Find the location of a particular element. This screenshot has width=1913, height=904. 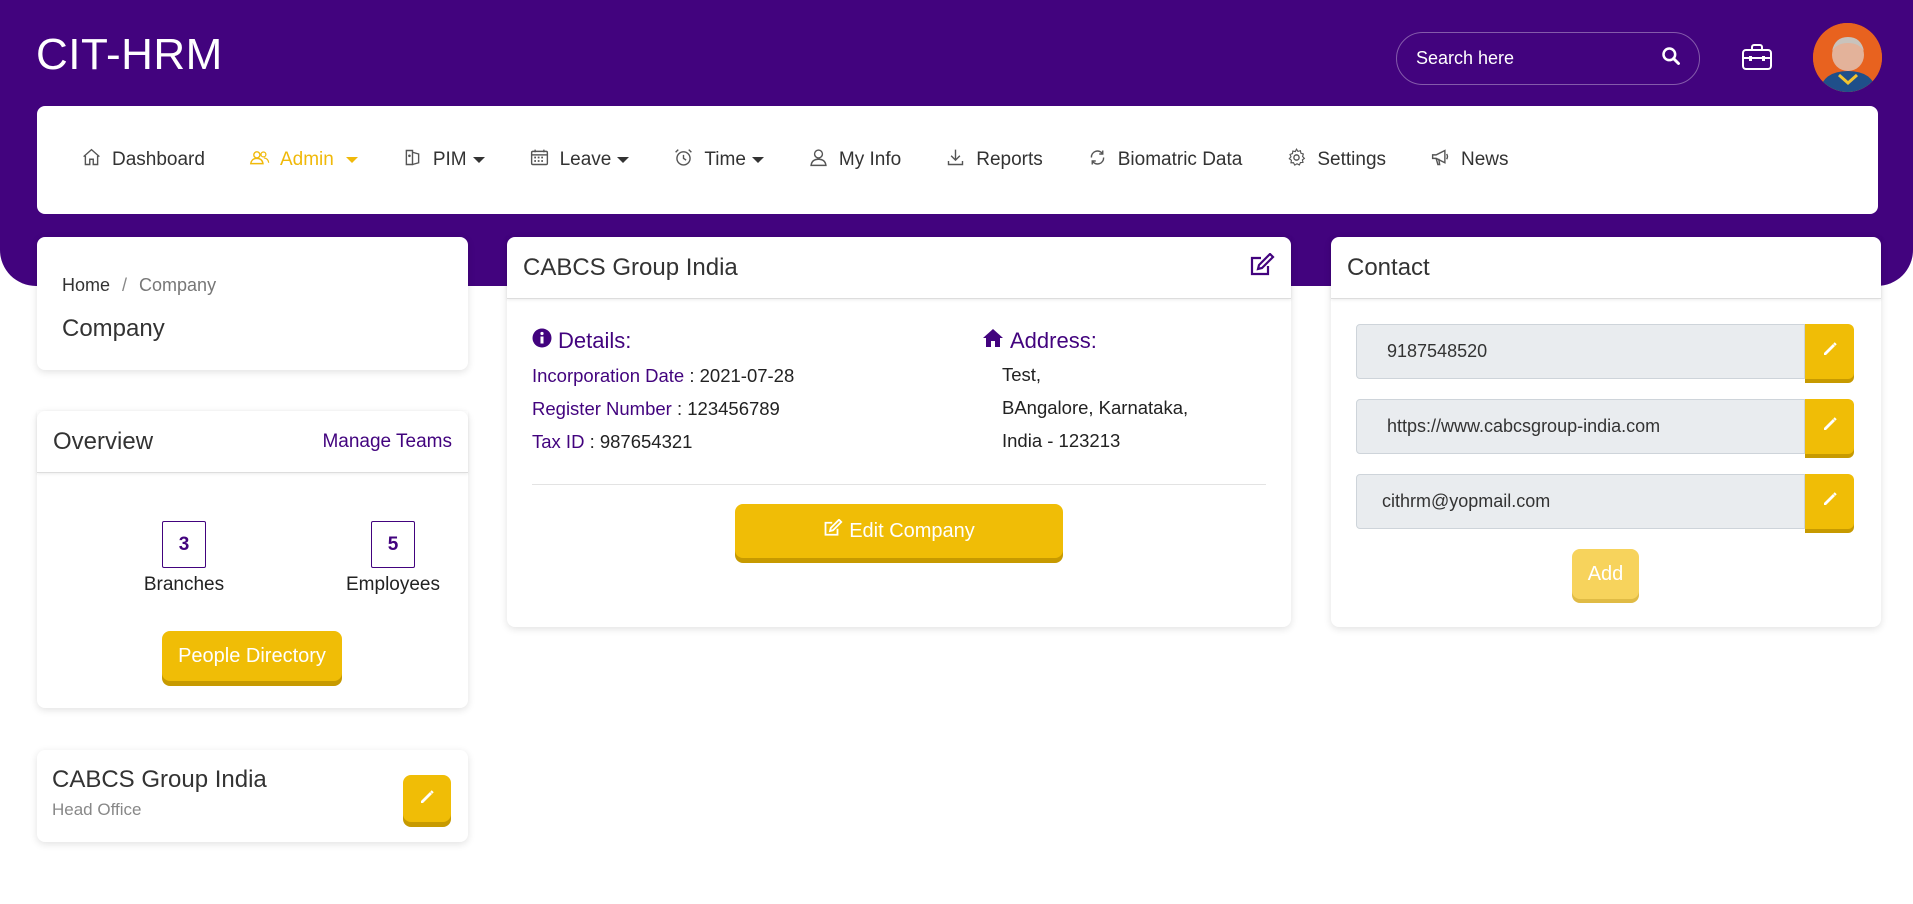

nav-label: Biomatric Data is located at coordinates (1180, 159).